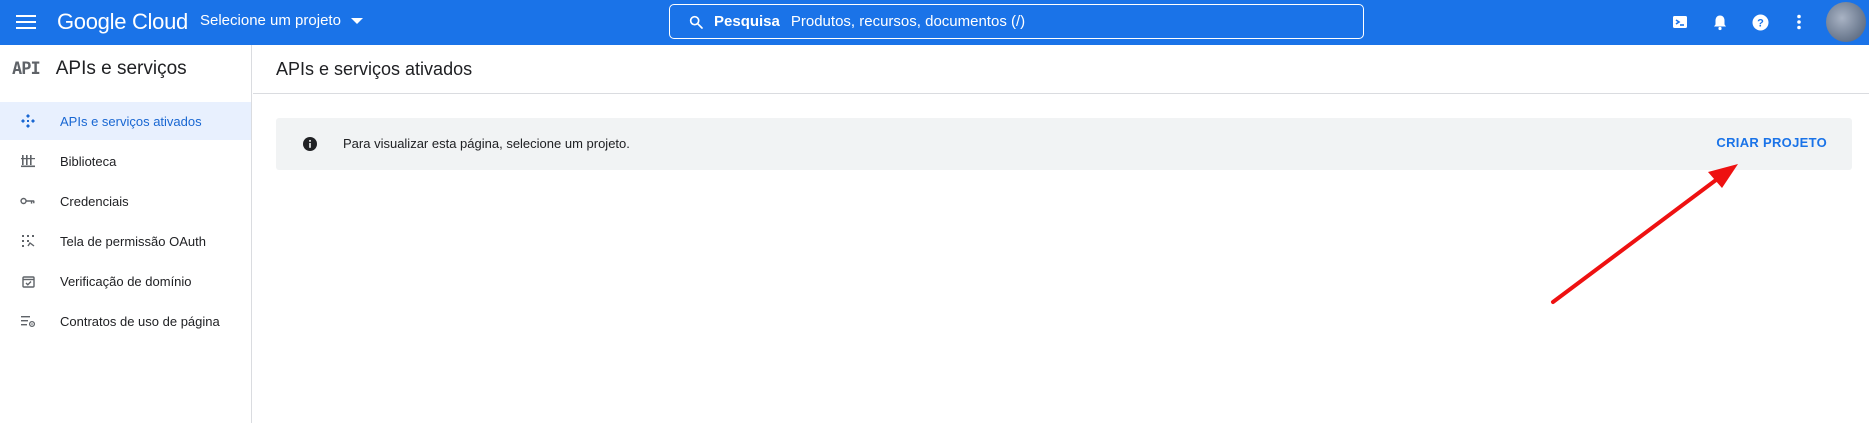  I want to click on sidebar-item-oauth-consent: Tela de permissão OAuth, so click(125, 241).